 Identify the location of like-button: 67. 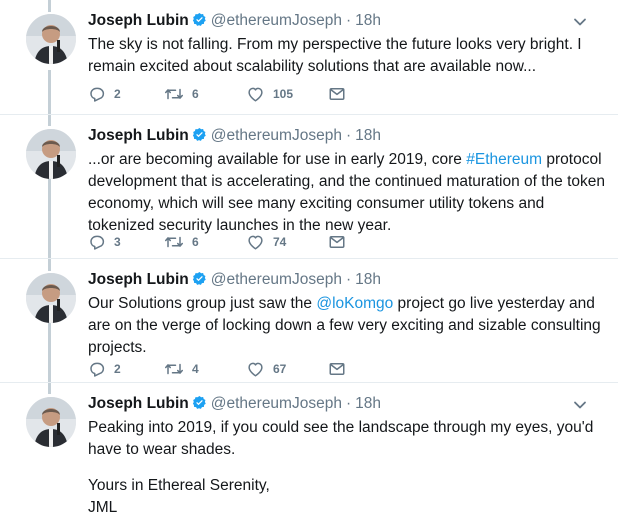
(266, 369).